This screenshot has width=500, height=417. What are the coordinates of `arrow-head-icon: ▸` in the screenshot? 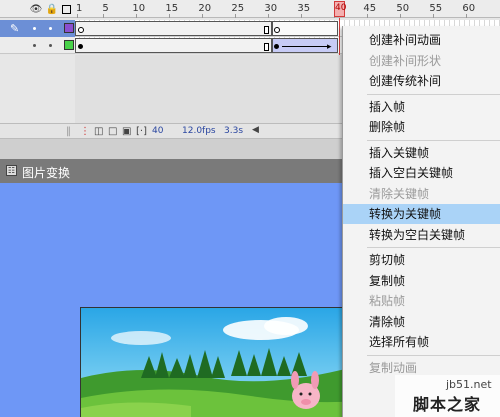 It's located at (329, 47).